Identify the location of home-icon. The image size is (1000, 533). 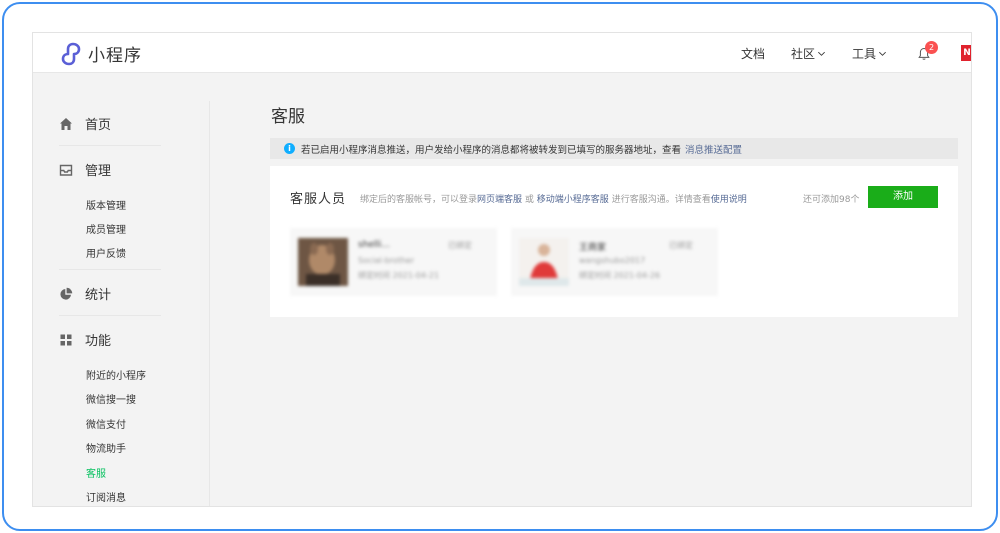
(66, 123).